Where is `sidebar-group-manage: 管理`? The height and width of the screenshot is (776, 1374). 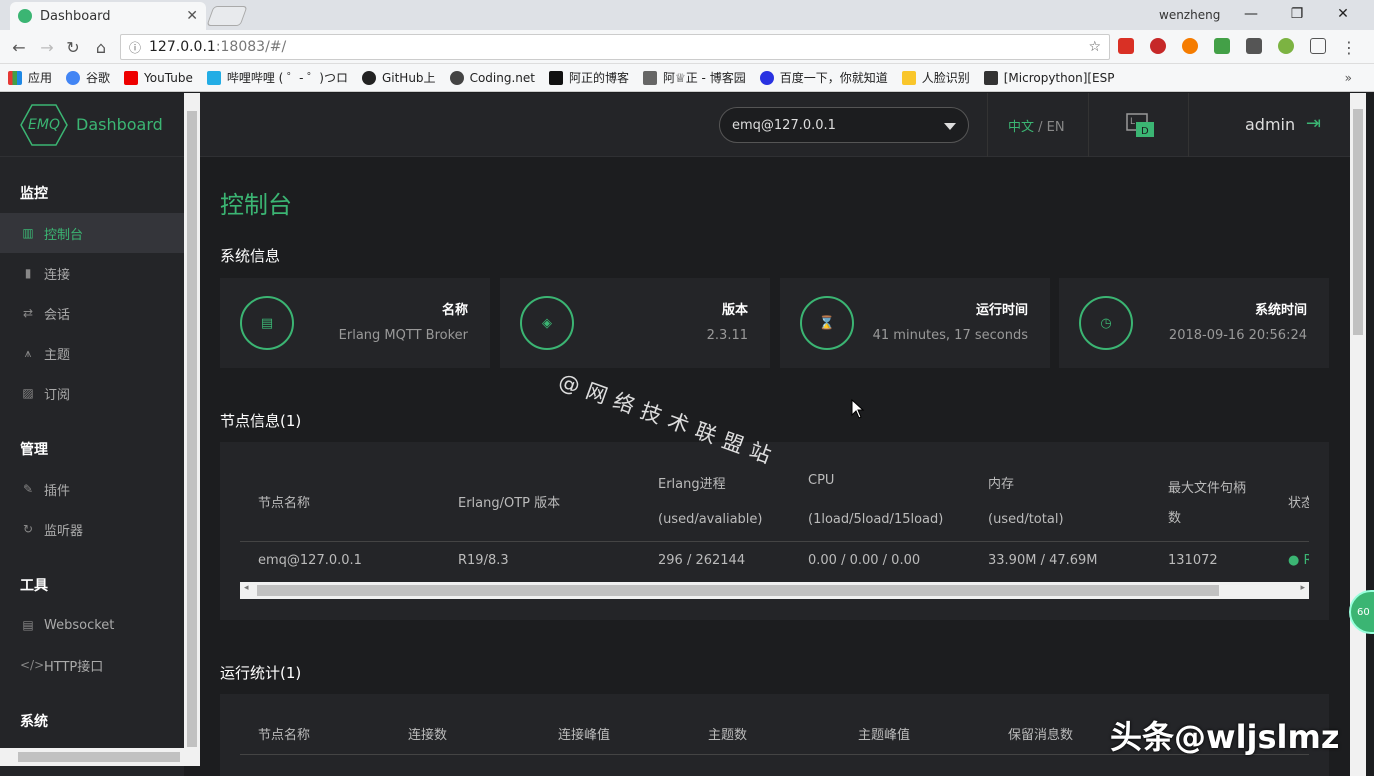
sidebar-group-manage: 管理 is located at coordinates (34, 450).